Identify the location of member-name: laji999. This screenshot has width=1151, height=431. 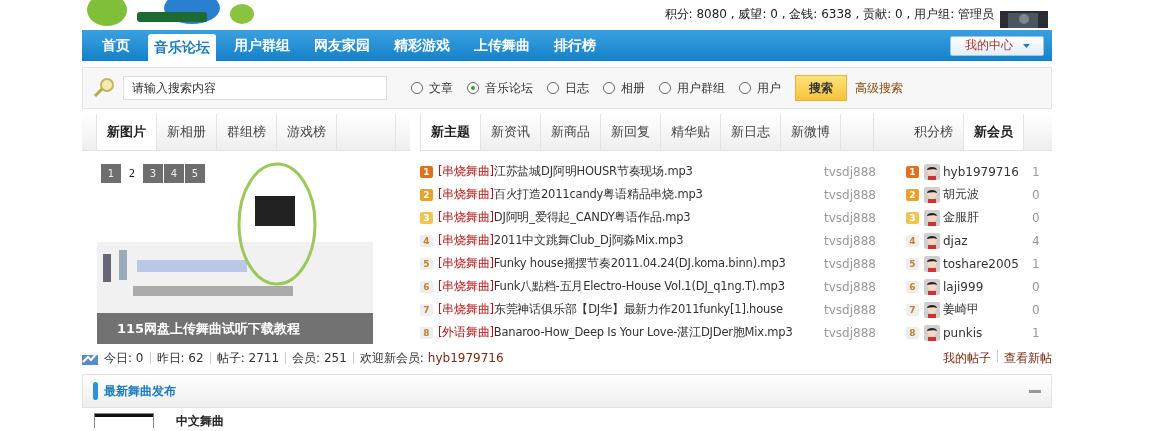
(987, 286).